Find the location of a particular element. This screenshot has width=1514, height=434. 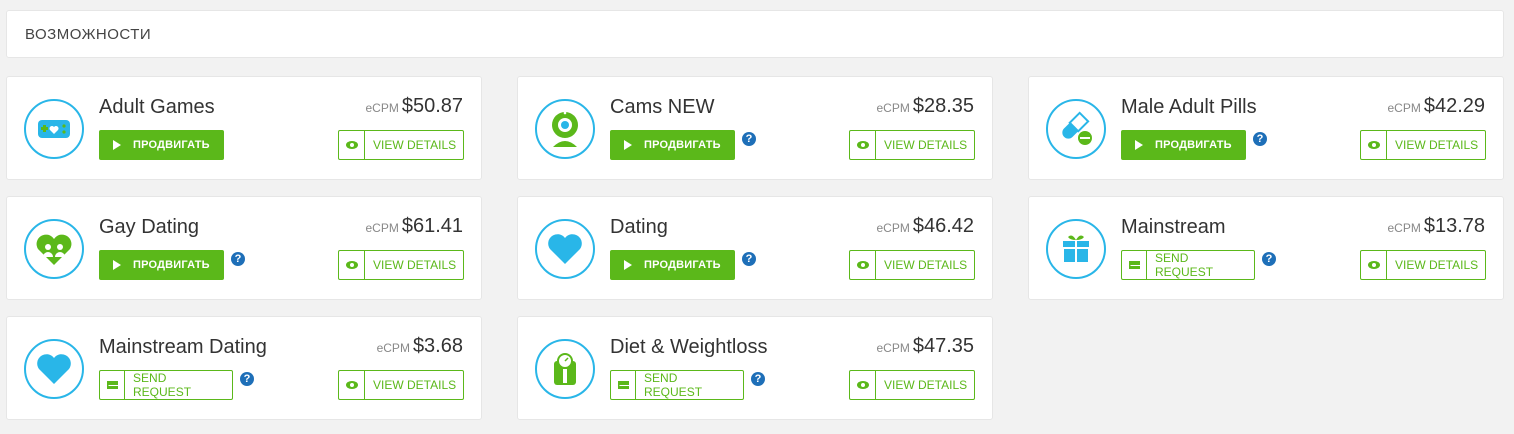

offer-title: Cams NEW is located at coordinates (662, 107).